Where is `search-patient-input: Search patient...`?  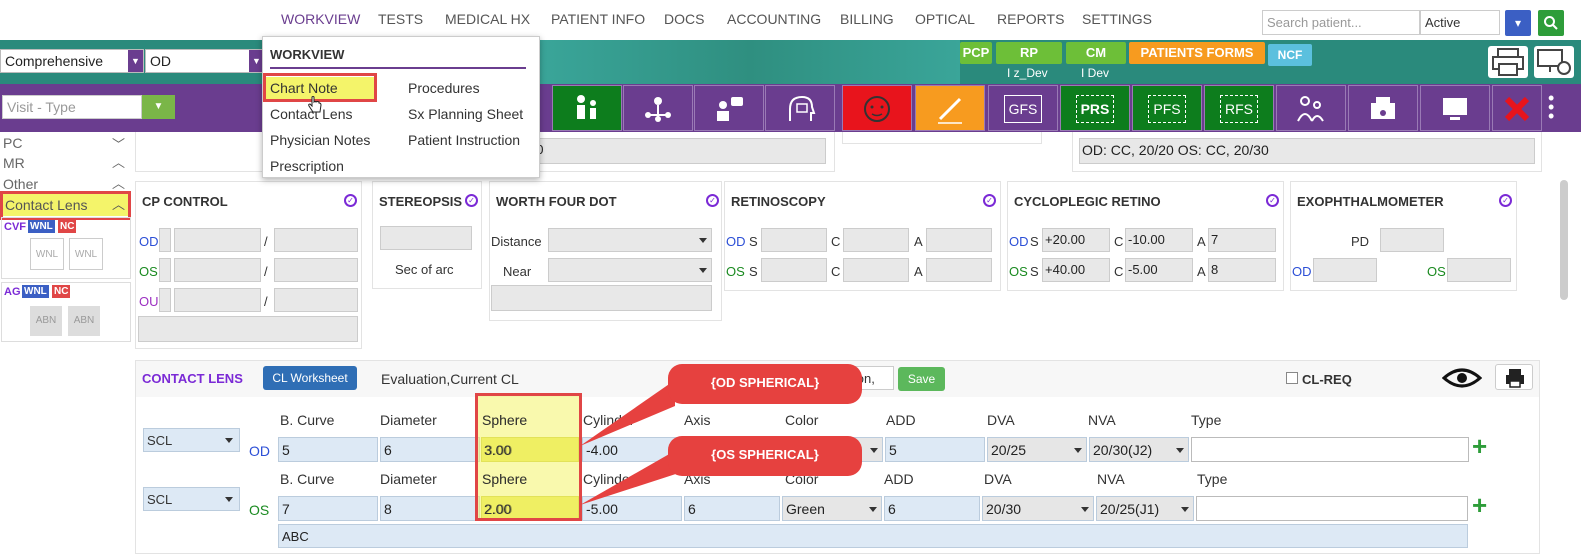
search-patient-input: Search patient... is located at coordinates (1341, 22).